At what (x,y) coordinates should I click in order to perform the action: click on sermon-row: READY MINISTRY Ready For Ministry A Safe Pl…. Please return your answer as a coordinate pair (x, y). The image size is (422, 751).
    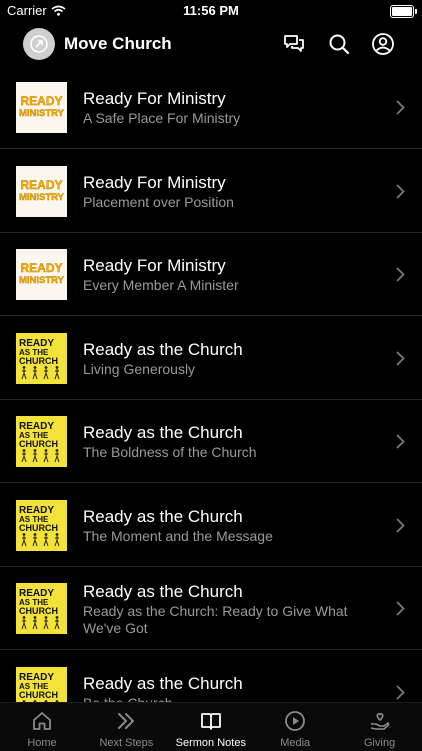
    Looking at the image, I should click on (211, 107).